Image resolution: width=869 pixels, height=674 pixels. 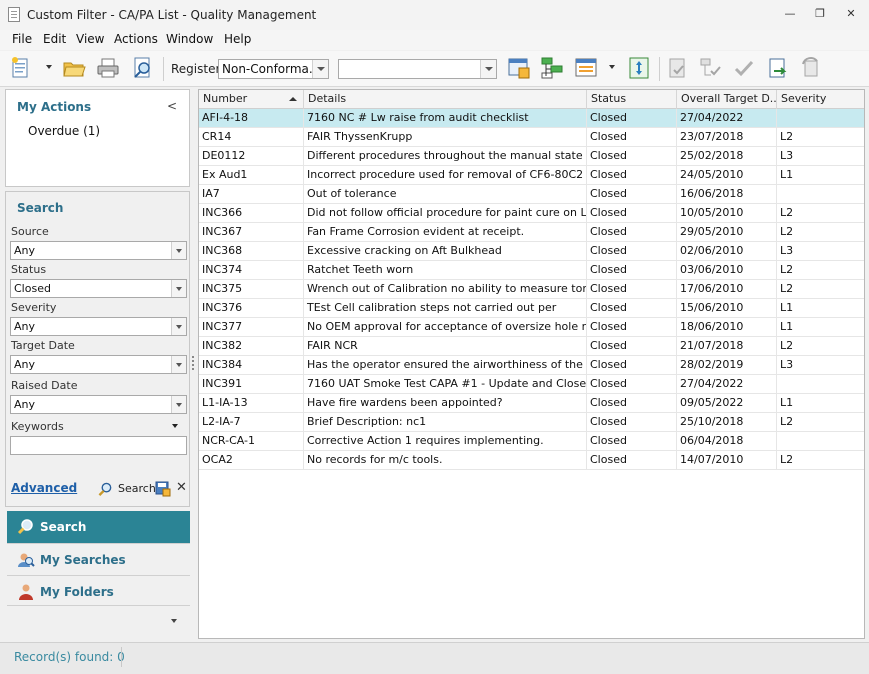 What do you see at coordinates (445, 99) in the screenshot?
I see `column-header-details: Details` at bounding box center [445, 99].